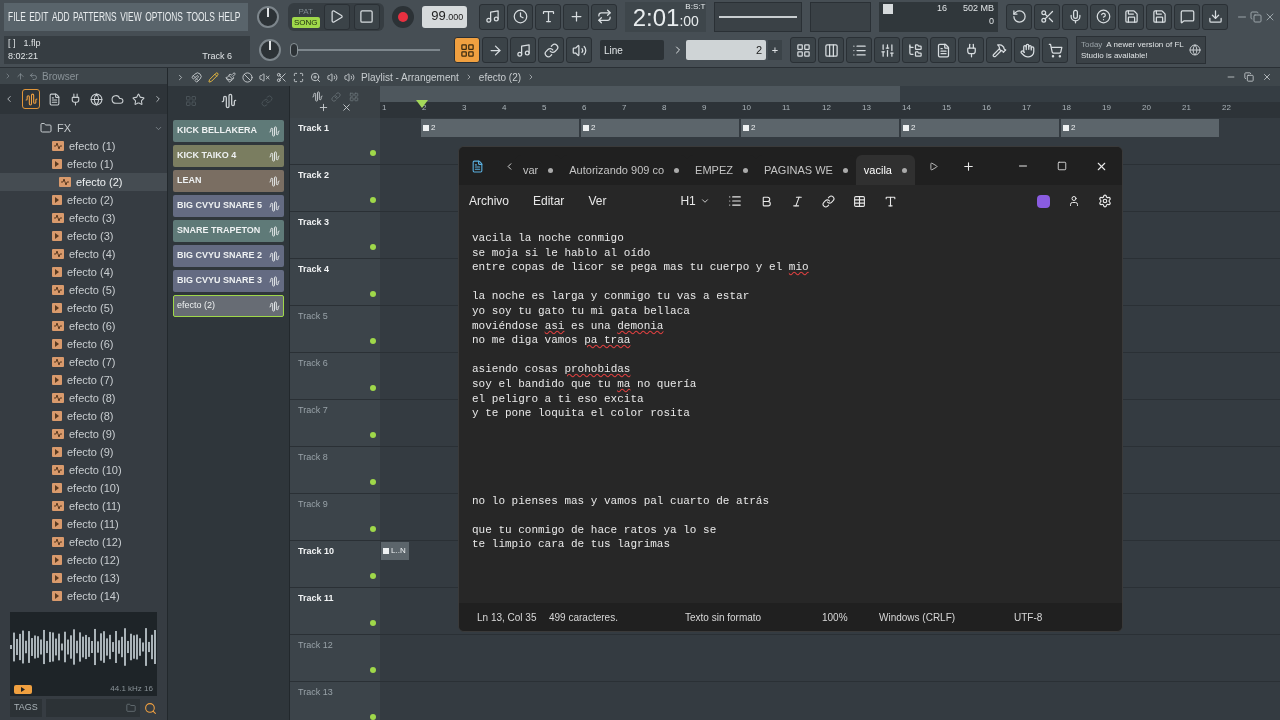 This screenshot has width=1280, height=720. Describe the element at coordinates (1075, 16) in the screenshot. I see `microphone-button` at that location.